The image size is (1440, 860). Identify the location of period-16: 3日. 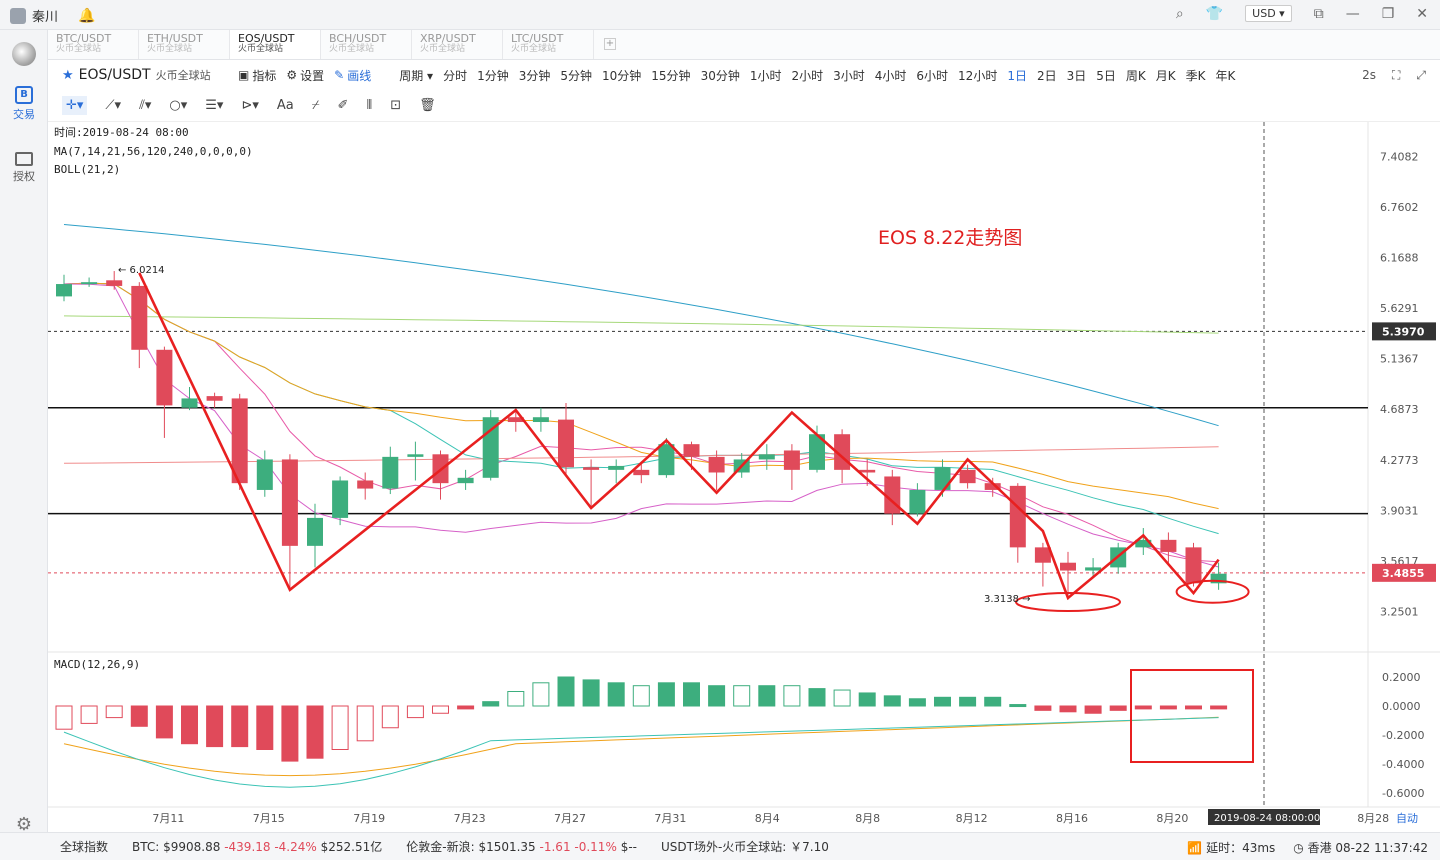
(1077, 75).